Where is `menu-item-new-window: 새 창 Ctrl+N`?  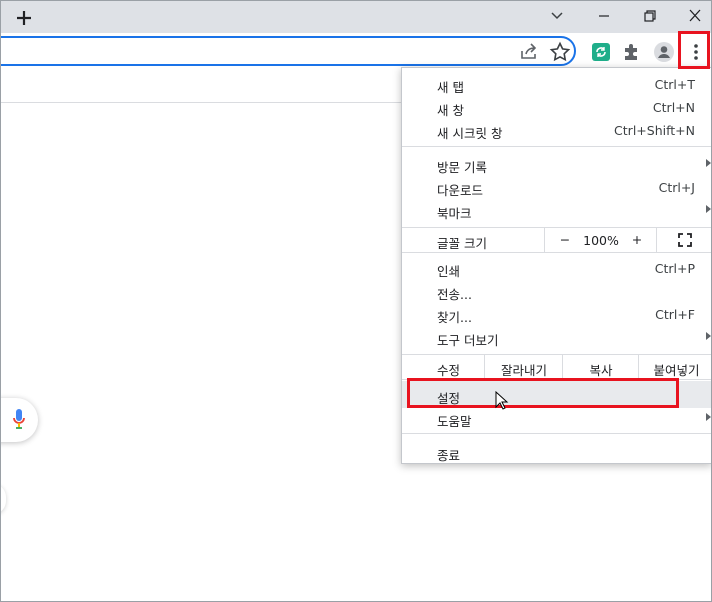 menu-item-new-window: 새 창 Ctrl+N is located at coordinates (557, 107).